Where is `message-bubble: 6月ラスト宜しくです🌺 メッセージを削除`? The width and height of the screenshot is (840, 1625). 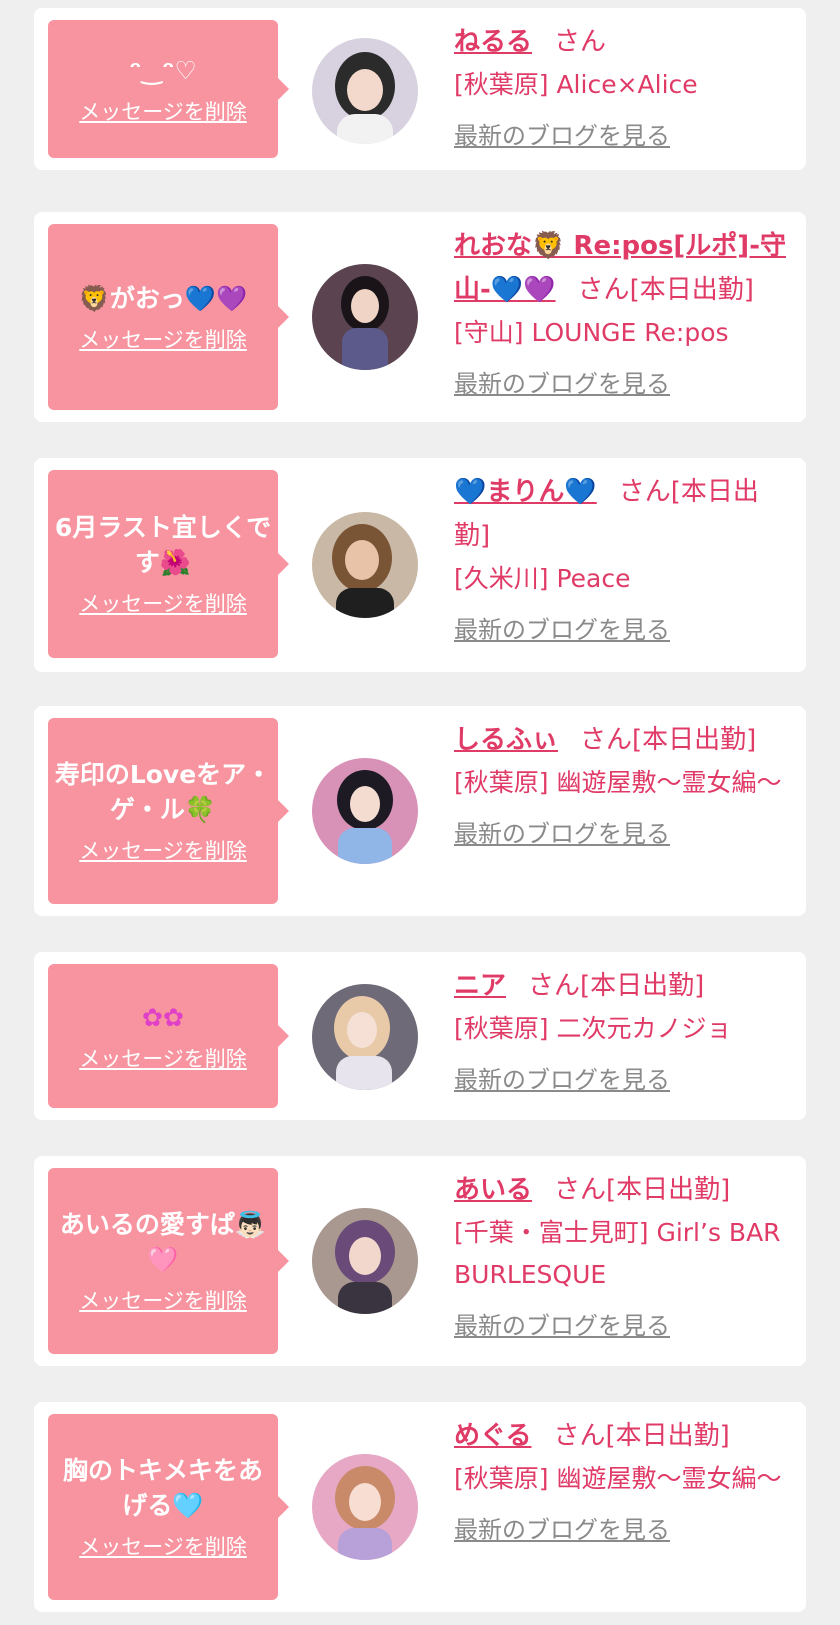 message-bubble: 6月ラスト宜しくです🌺 メッセージを削除 is located at coordinates (168, 564).